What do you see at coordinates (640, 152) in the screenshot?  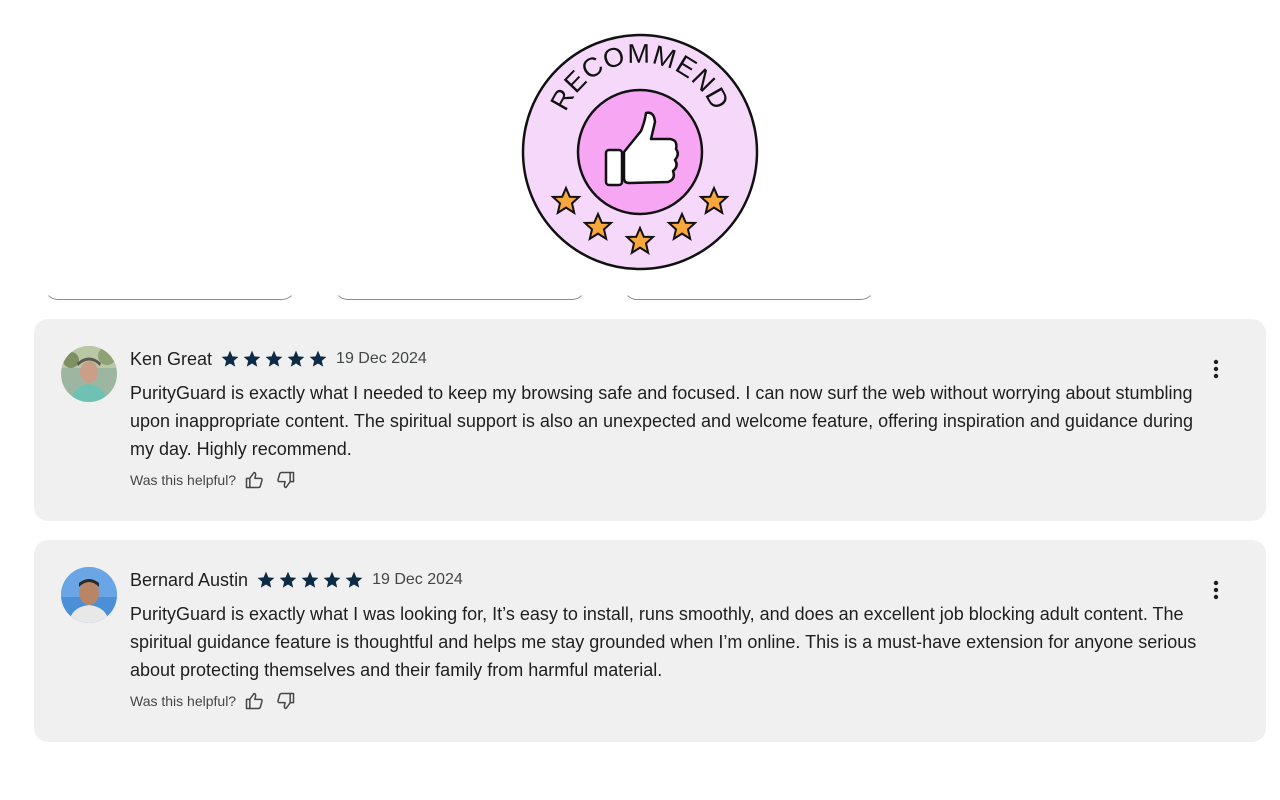 I see `recommend-badge: RECOMMEND` at bounding box center [640, 152].